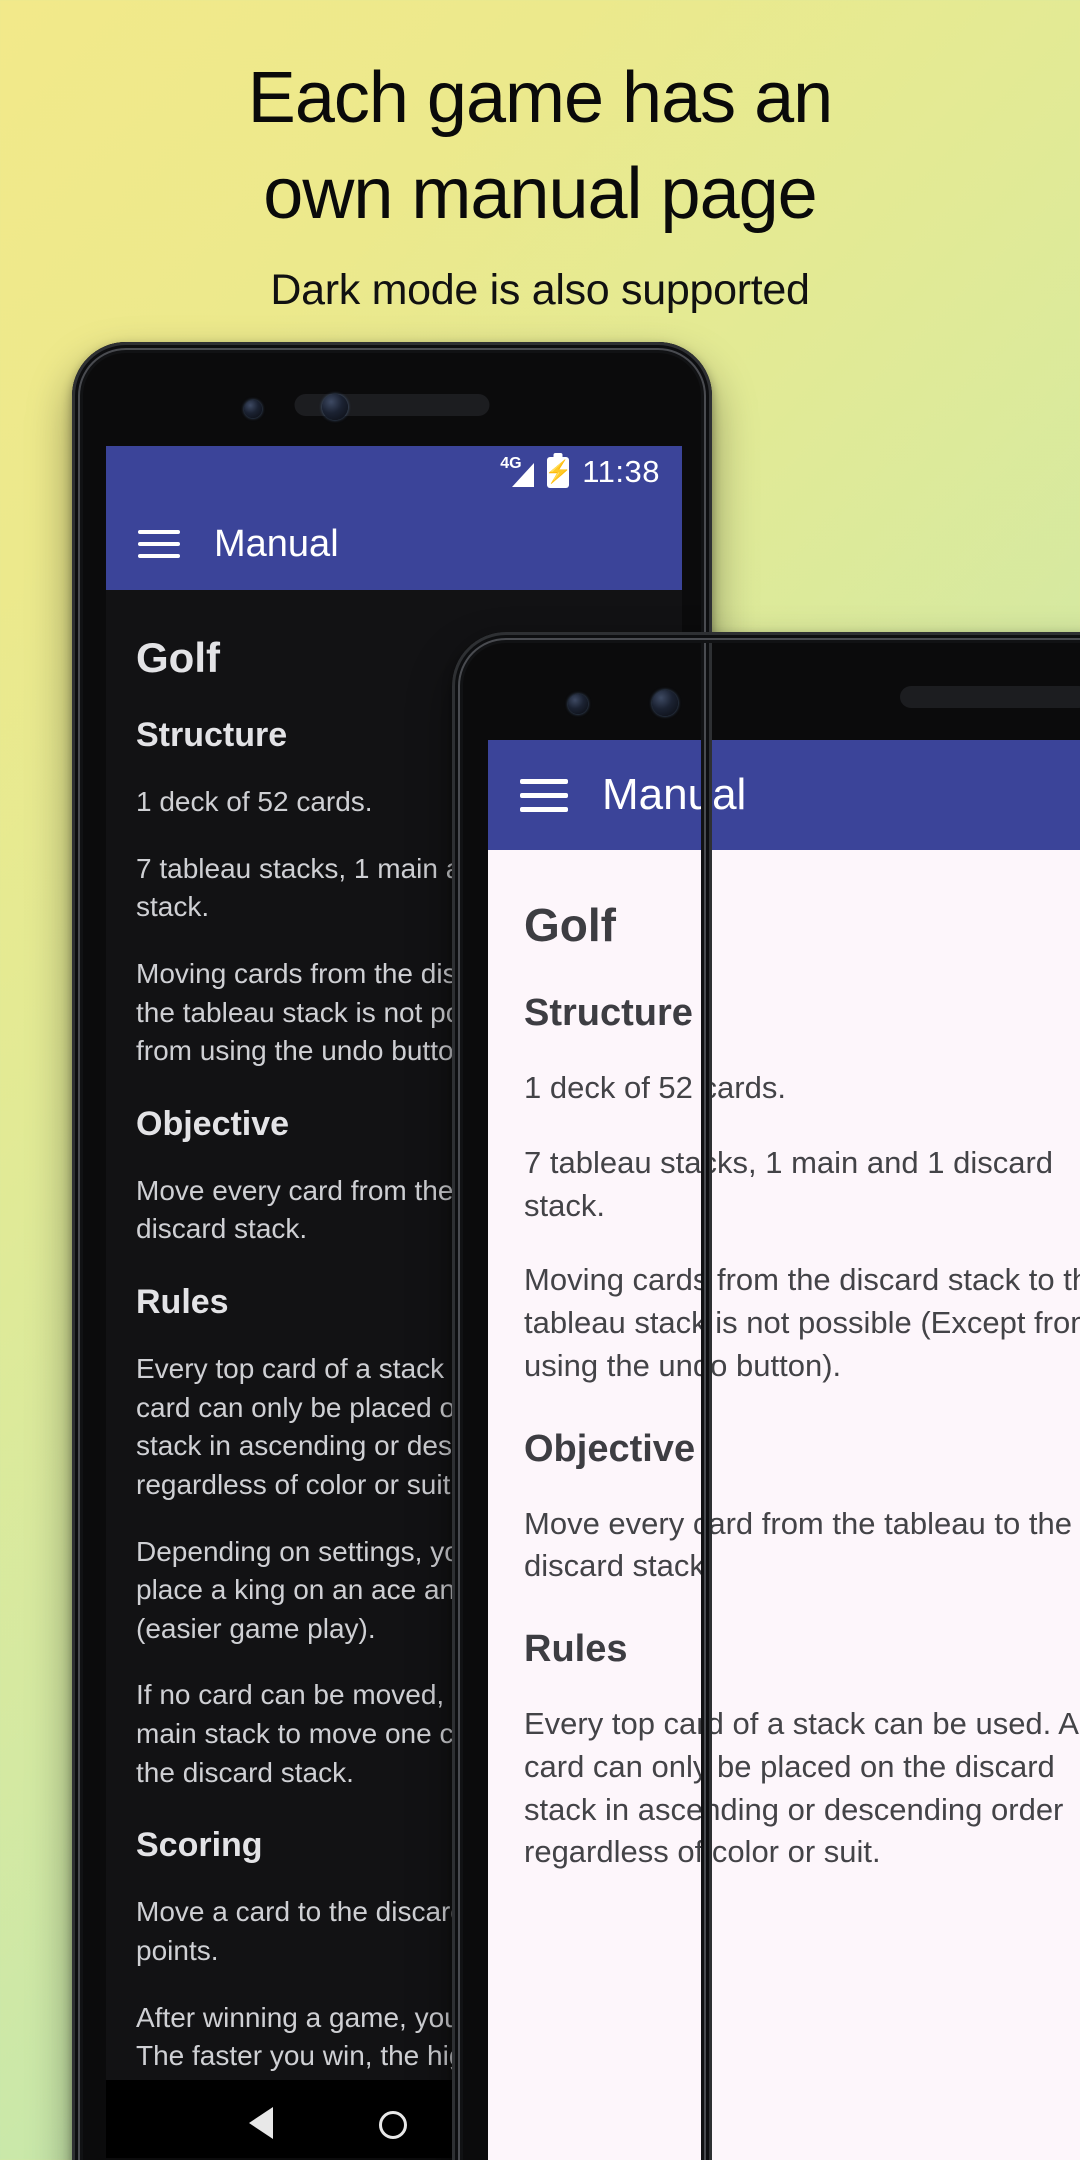  Describe the element at coordinates (570, 925) in the screenshot. I see `manual-game-title: Golf` at that location.